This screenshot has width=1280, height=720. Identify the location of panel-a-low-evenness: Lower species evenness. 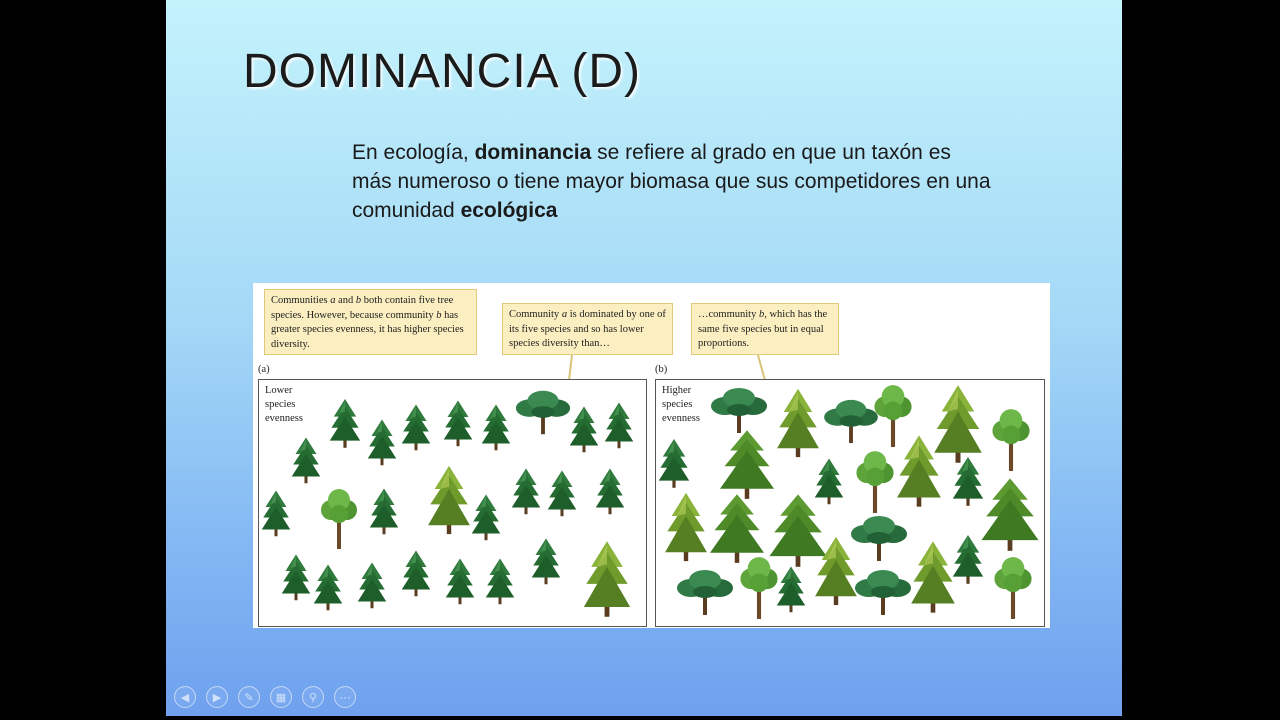
(452, 503).